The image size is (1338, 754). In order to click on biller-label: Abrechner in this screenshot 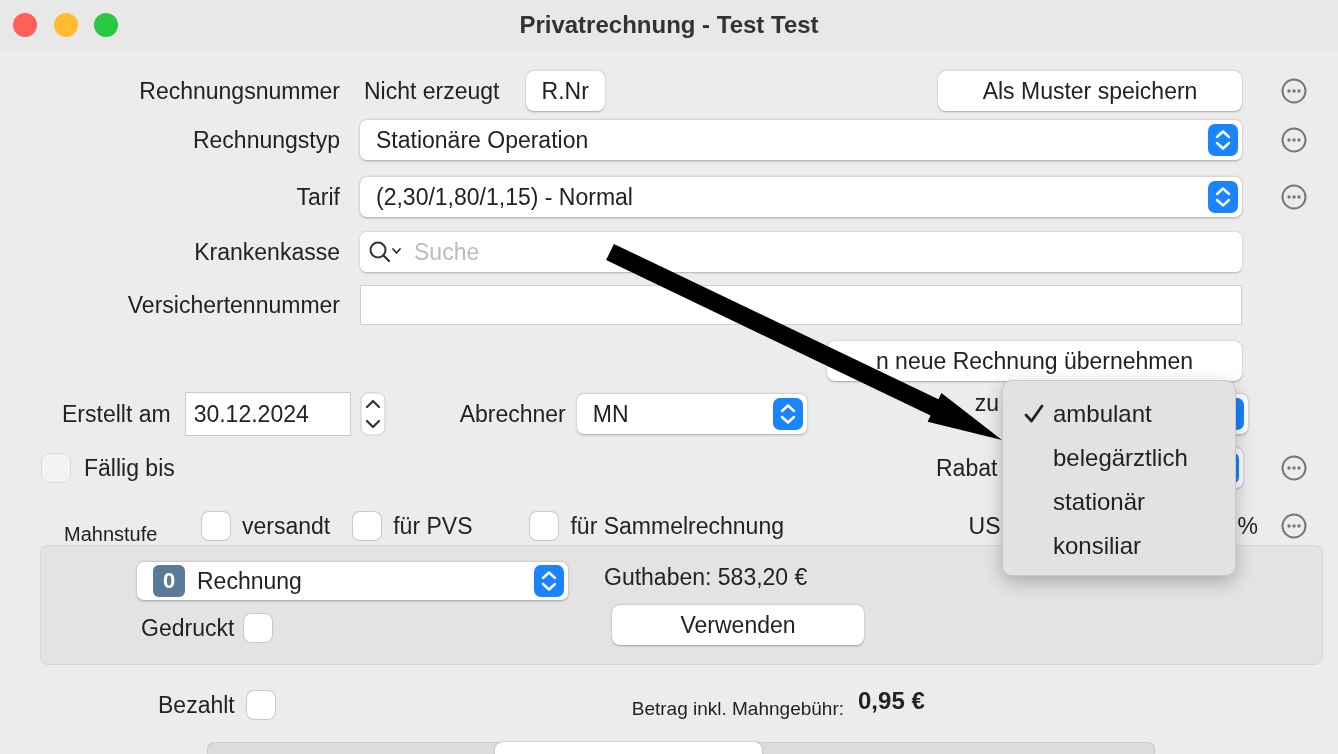, I will do `click(512, 414)`.